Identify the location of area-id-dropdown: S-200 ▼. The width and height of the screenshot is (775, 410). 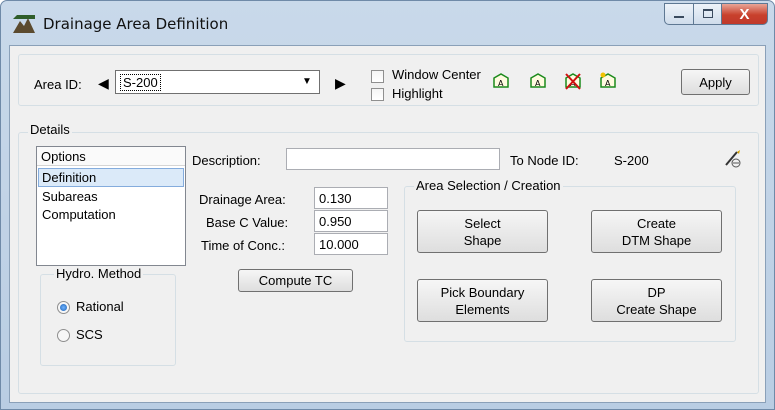
(217, 82).